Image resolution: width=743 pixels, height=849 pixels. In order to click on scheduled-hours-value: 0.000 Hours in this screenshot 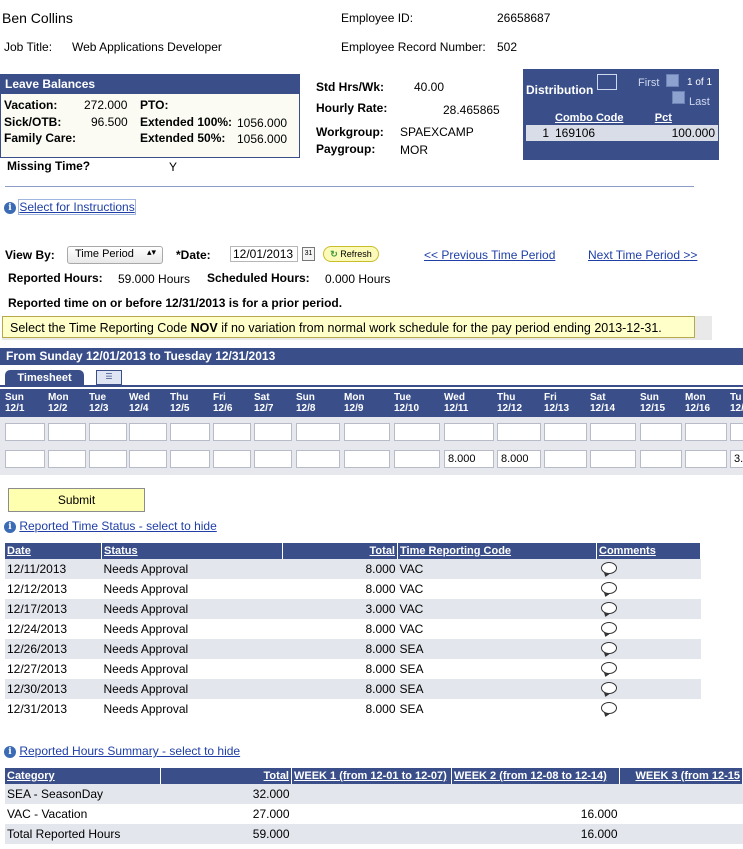, I will do `click(358, 279)`.